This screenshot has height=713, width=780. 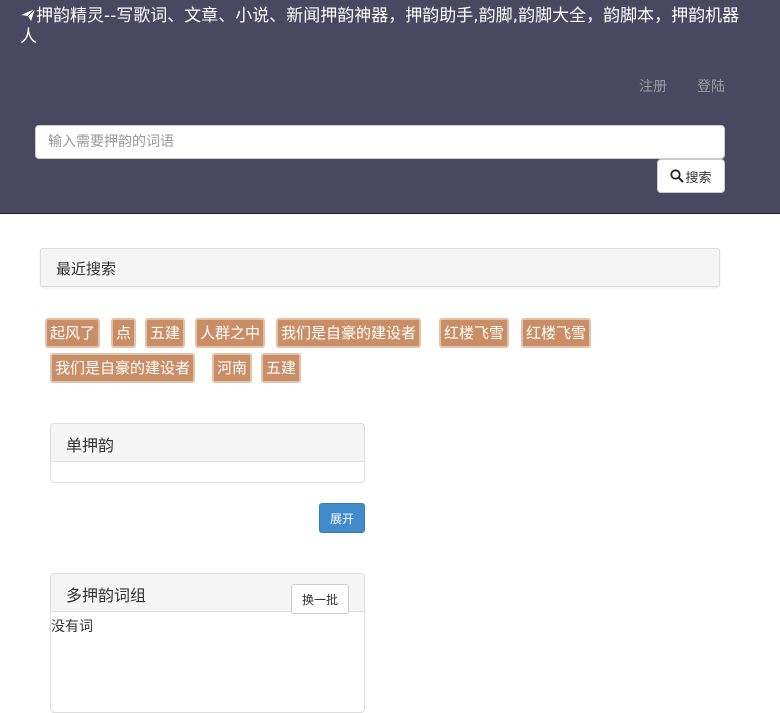 What do you see at coordinates (86, 269) in the screenshot?
I see `recent-search-title: 最近搜索` at bounding box center [86, 269].